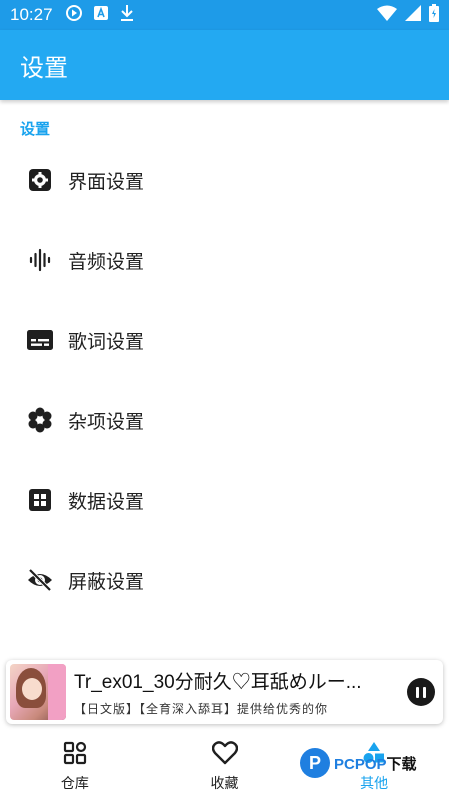 The height and width of the screenshot is (800, 449). Describe the element at coordinates (106, 261) in the screenshot. I see `settings-item-label: 音频设置` at that location.